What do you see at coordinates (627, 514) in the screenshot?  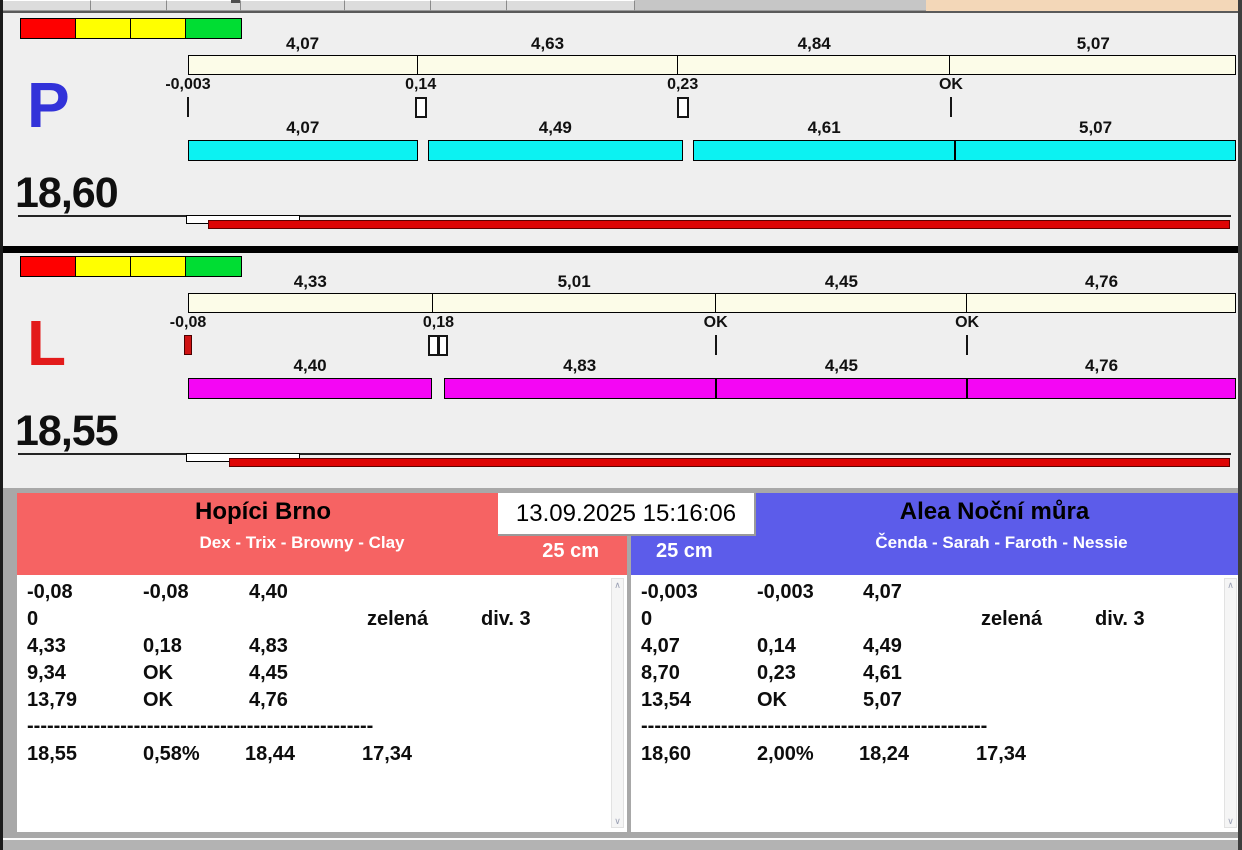 I see `datetime-display: 13.09.2025 15:16:06` at bounding box center [627, 514].